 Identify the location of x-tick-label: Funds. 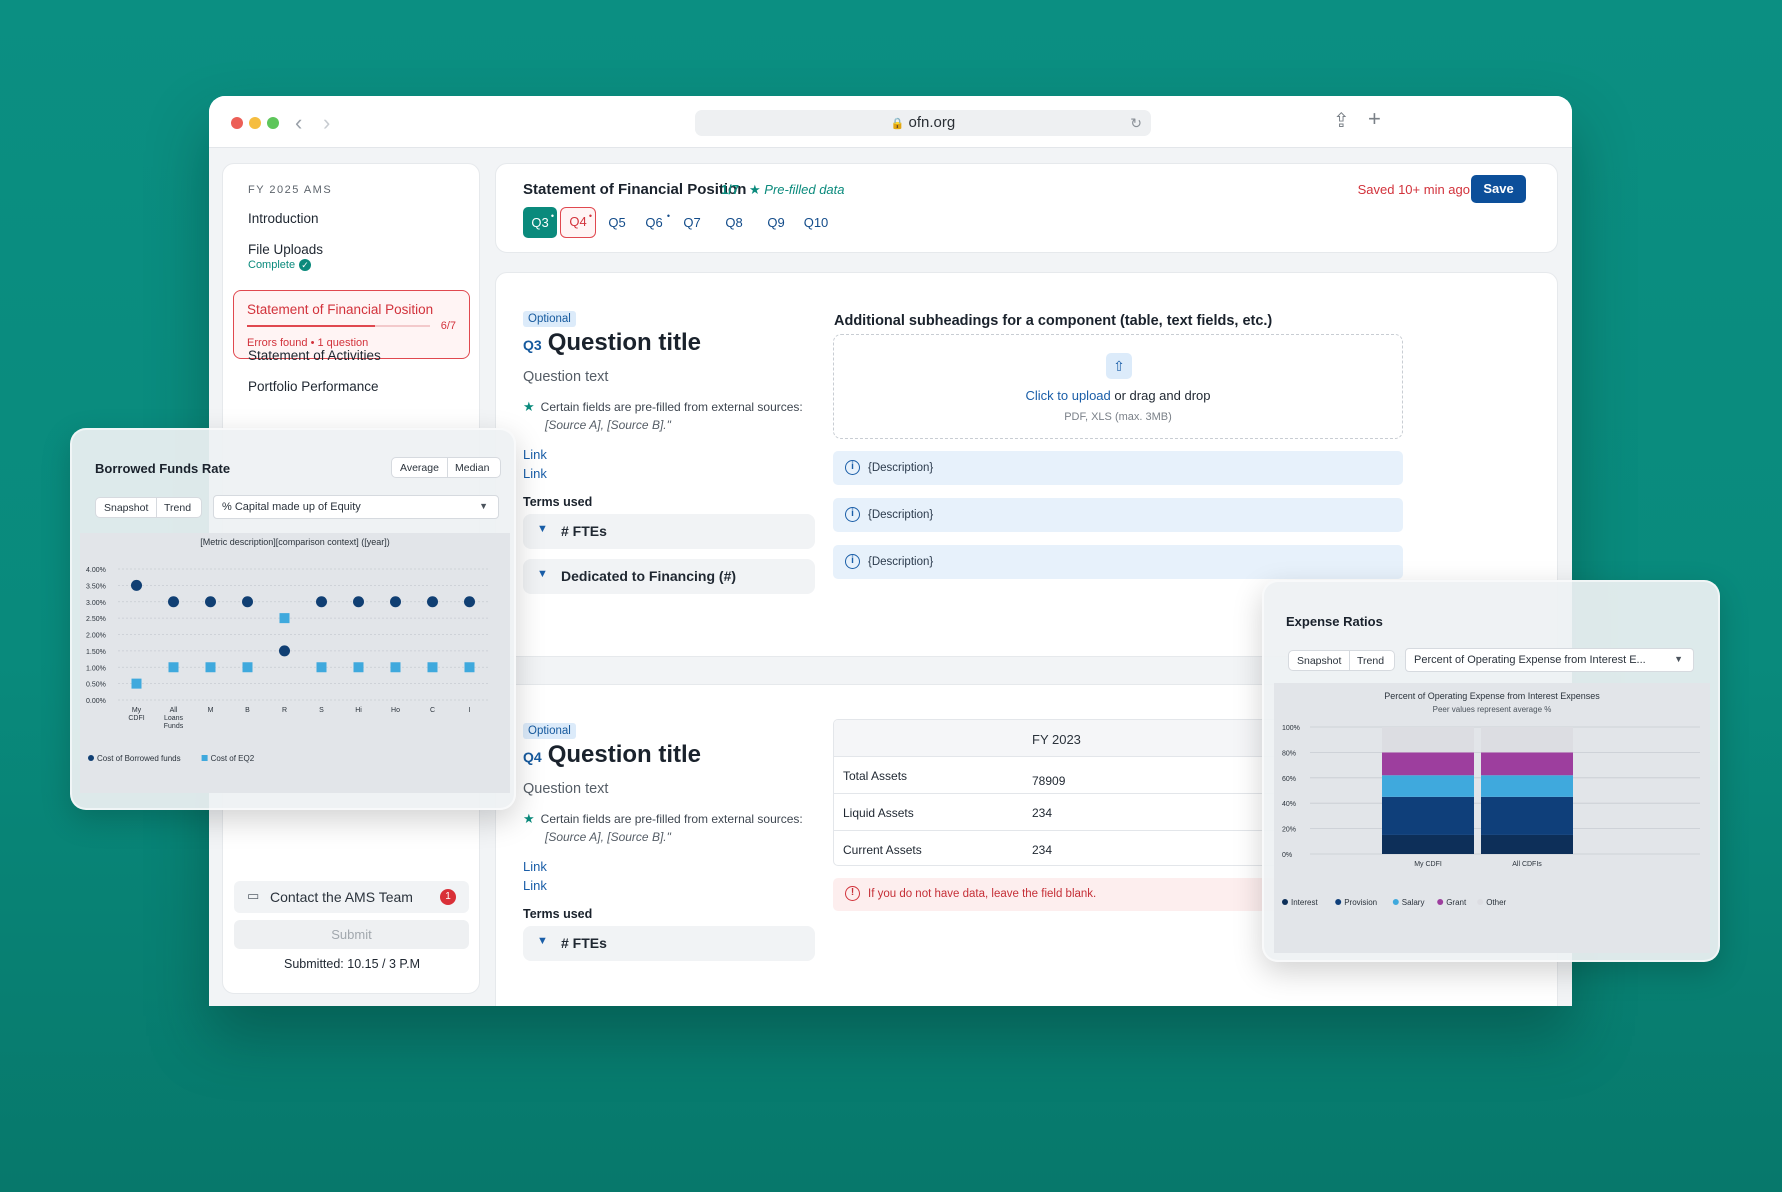
(174, 726).